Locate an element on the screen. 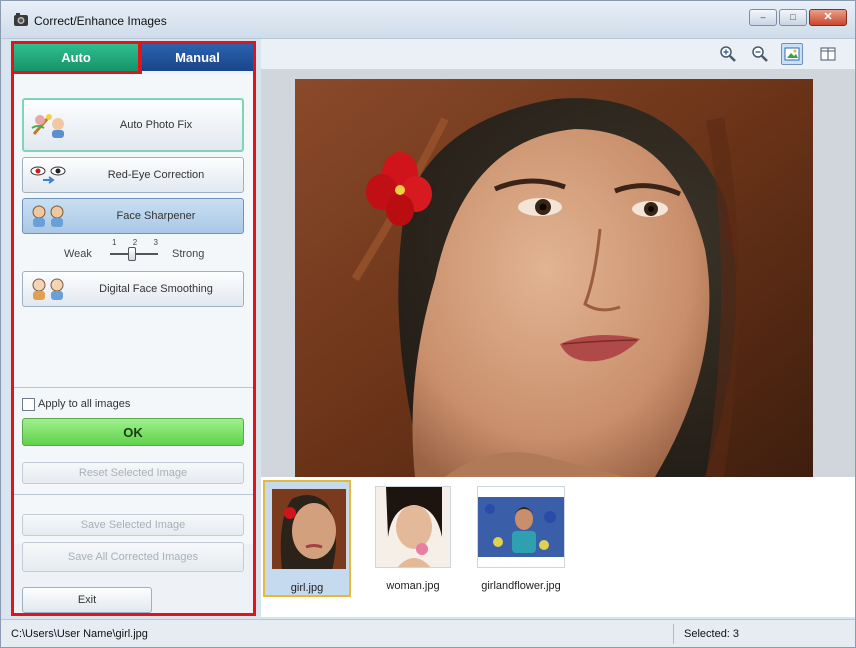  thumbnail-label: girl.jpg is located at coordinates (307, 588).